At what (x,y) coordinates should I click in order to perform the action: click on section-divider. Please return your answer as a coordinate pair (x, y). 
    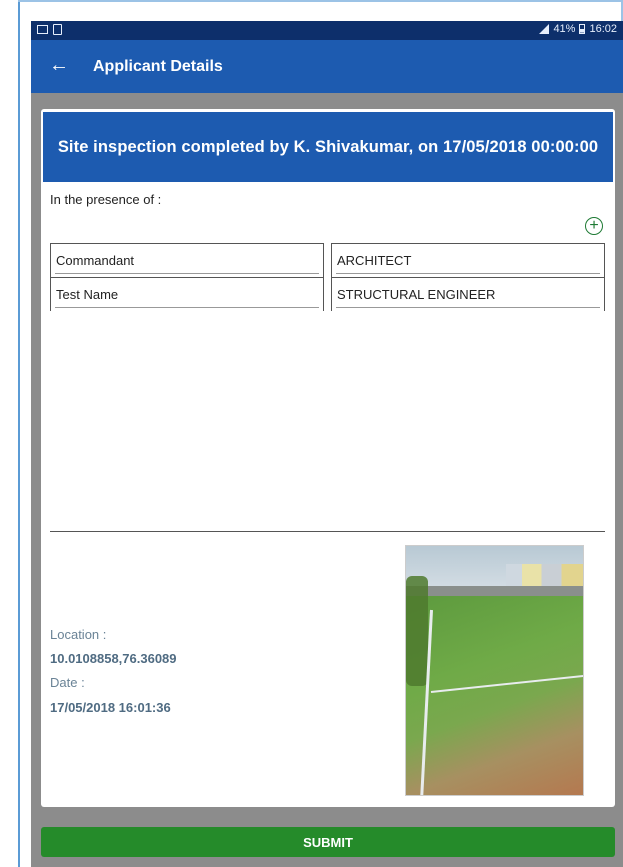
    Looking at the image, I should click on (327, 531).